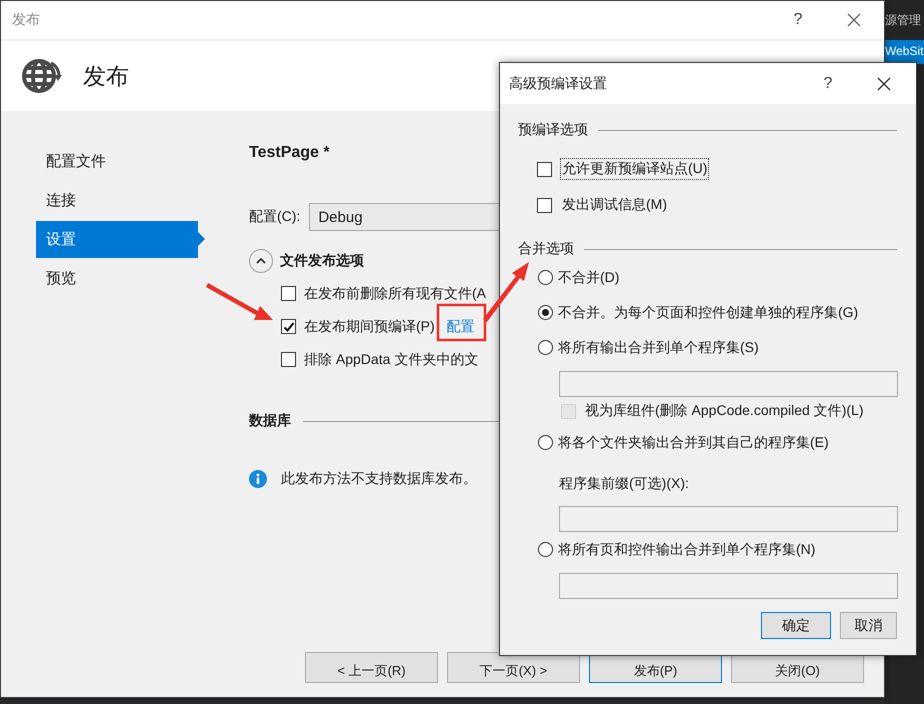  I want to click on checkbox-label: 在发布前删除所有现有文件(A, so click(395, 293).